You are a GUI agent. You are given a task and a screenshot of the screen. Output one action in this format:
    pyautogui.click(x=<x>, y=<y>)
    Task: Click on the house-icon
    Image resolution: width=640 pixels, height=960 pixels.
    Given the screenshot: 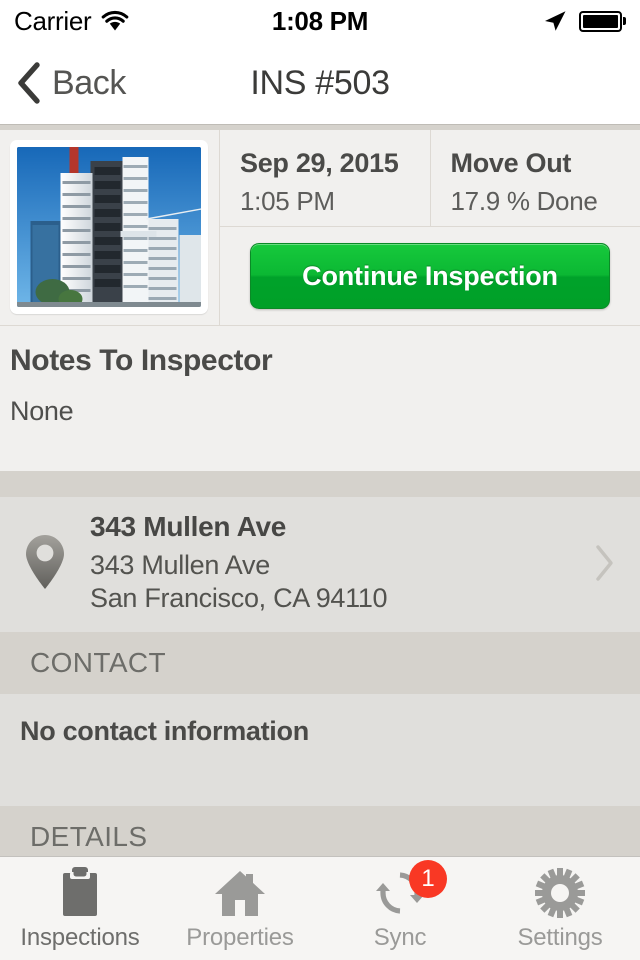 What is the action you would take?
    pyautogui.click(x=240, y=892)
    